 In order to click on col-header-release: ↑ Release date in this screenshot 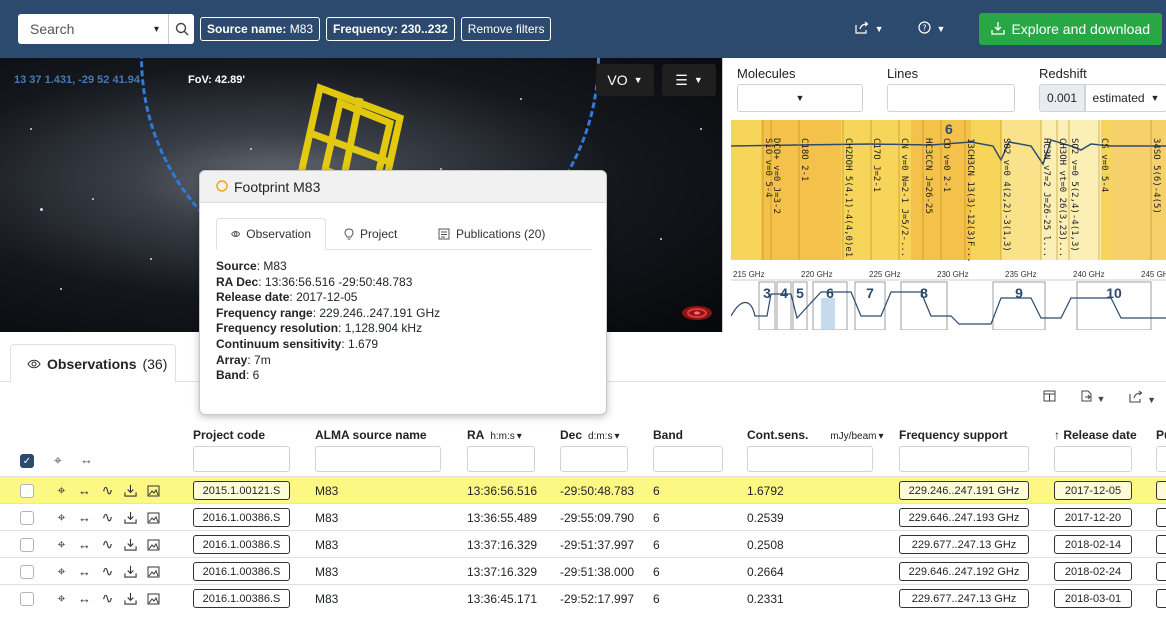, I will do `click(1095, 435)`.